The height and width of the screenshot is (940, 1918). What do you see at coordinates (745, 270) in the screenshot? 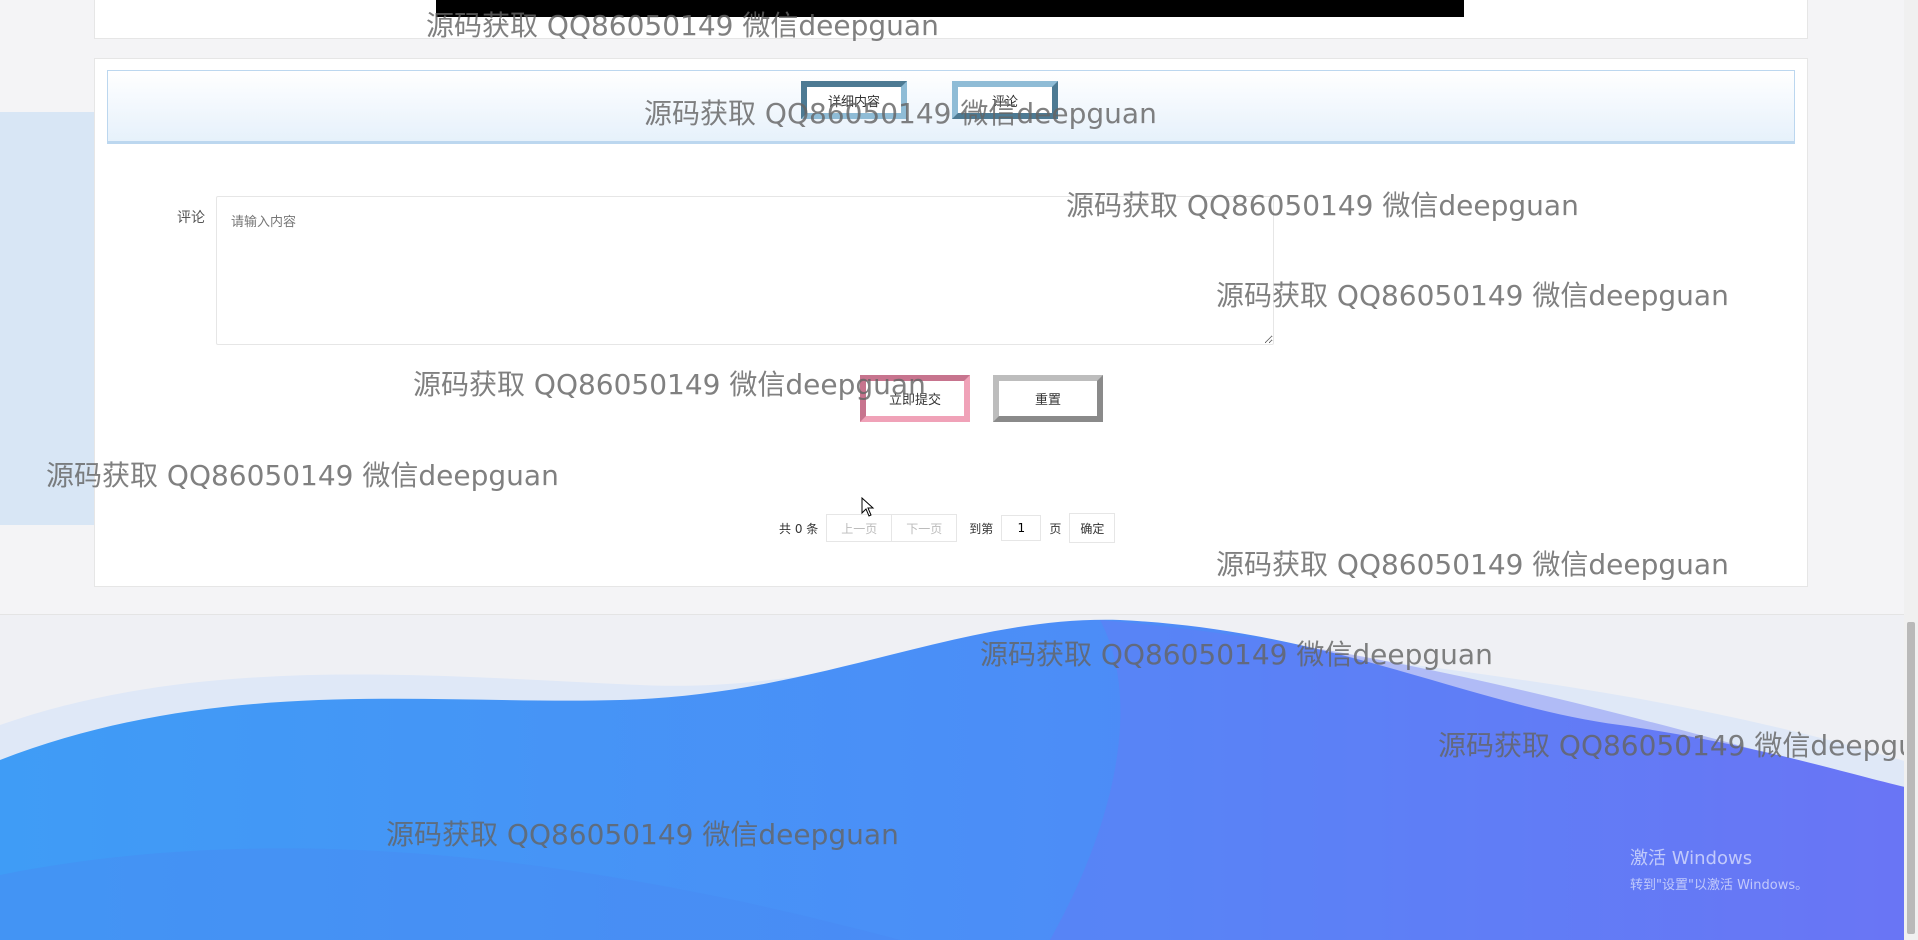
I see `comment-input` at bounding box center [745, 270].